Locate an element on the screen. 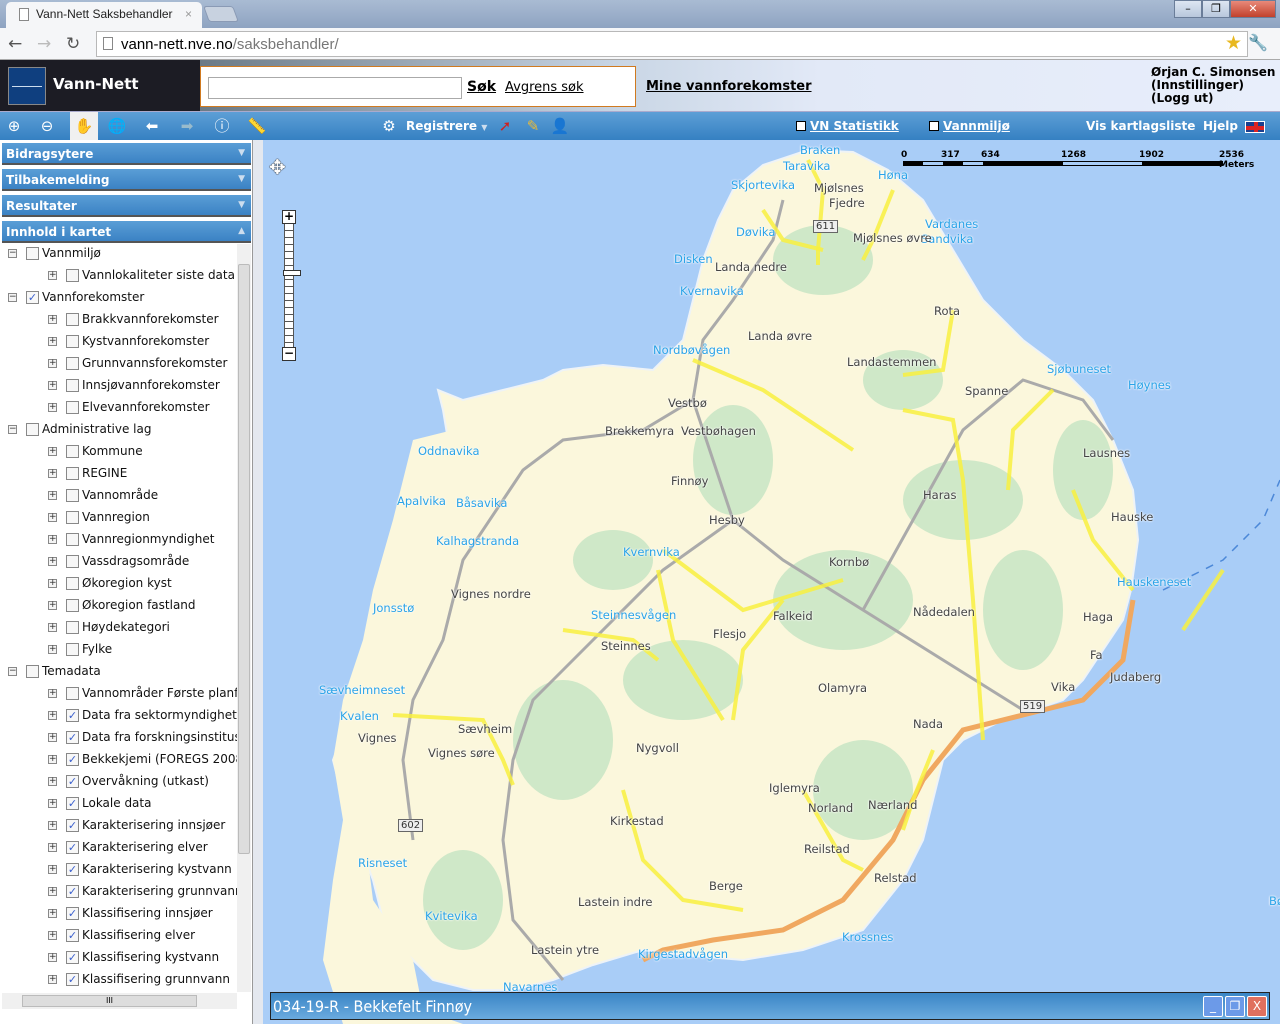 This screenshot has width=1280, height=1024. tree-horizontal-scrollbar: III is located at coordinates (119, 1001).